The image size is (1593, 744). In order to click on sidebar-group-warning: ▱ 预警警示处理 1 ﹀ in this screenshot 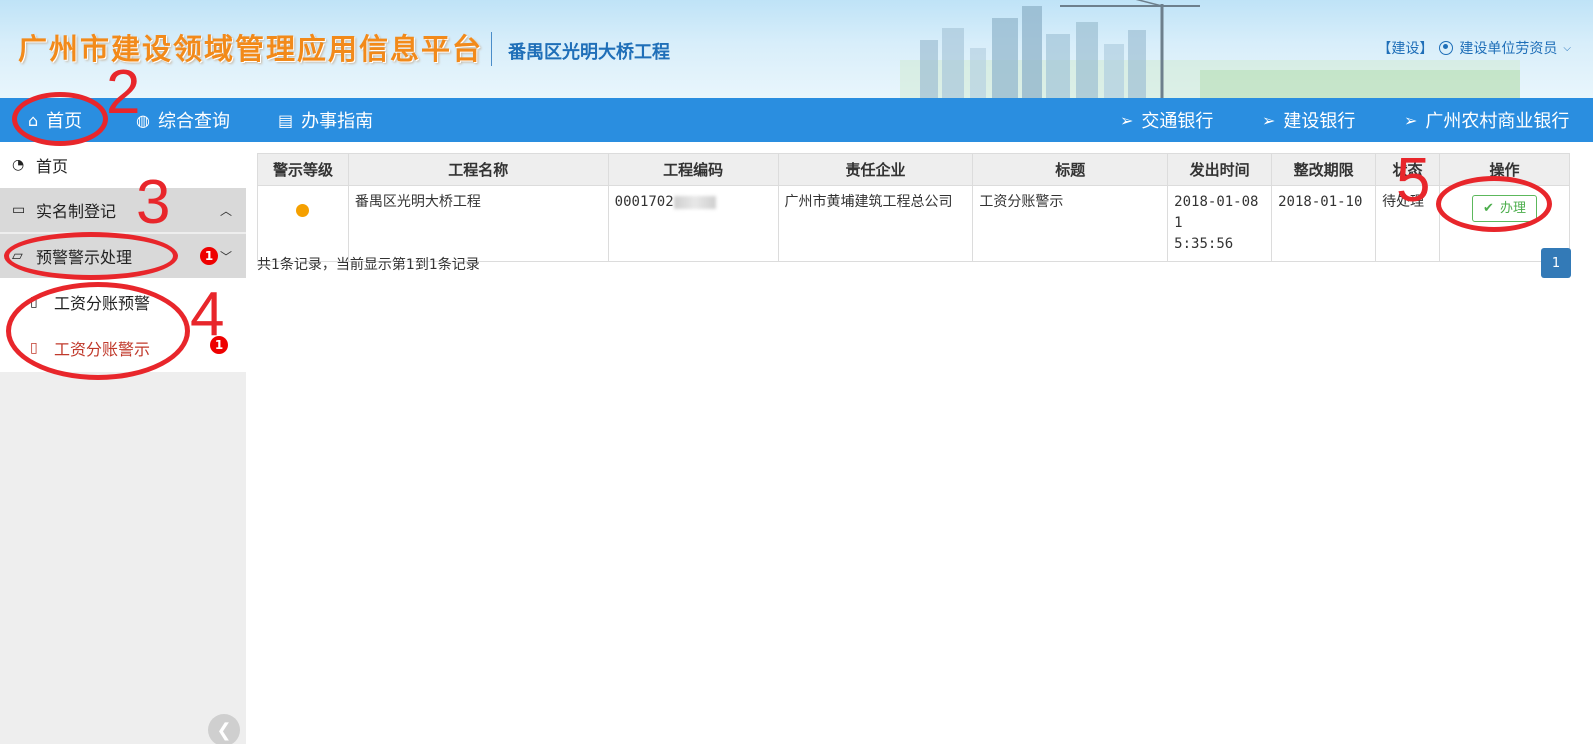, I will do `click(123, 256)`.